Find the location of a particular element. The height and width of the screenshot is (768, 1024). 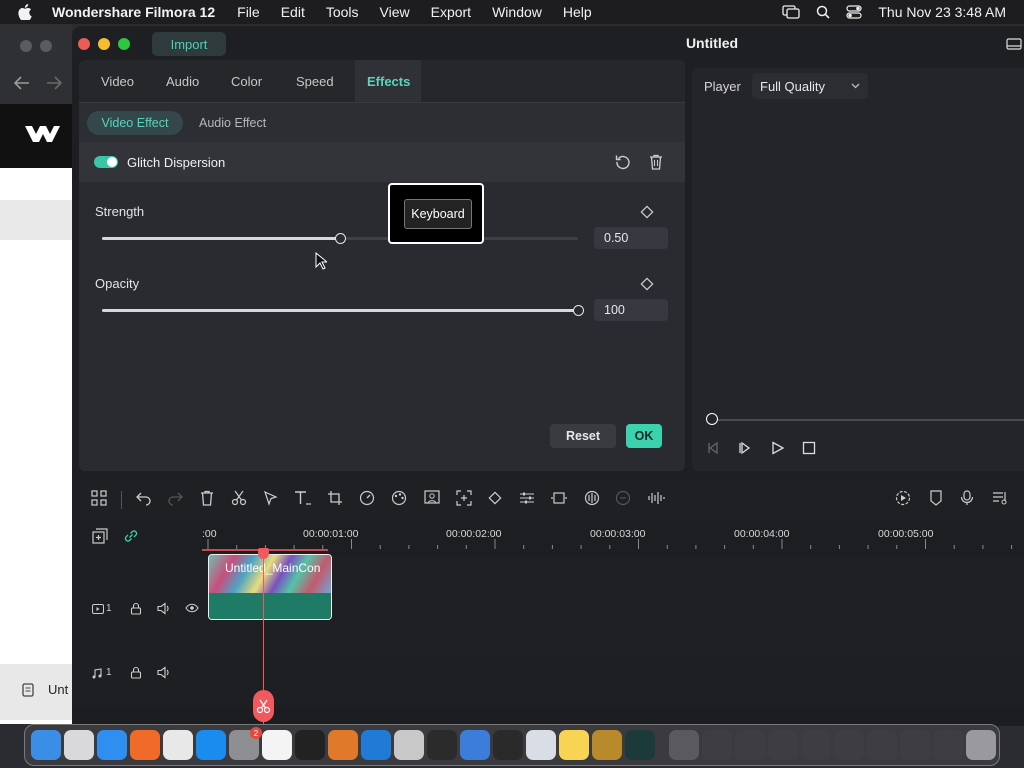

subtab-video-effect: Video Effect is located at coordinates (135, 123).